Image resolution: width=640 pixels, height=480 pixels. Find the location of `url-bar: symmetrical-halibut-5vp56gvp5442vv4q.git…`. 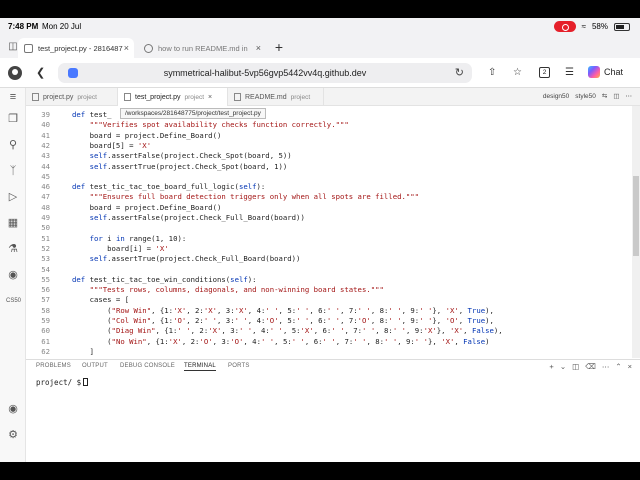

url-bar: symmetrical-halibut-5vp56gvp5442vv4q.git… is located at coordinates (265, 73).